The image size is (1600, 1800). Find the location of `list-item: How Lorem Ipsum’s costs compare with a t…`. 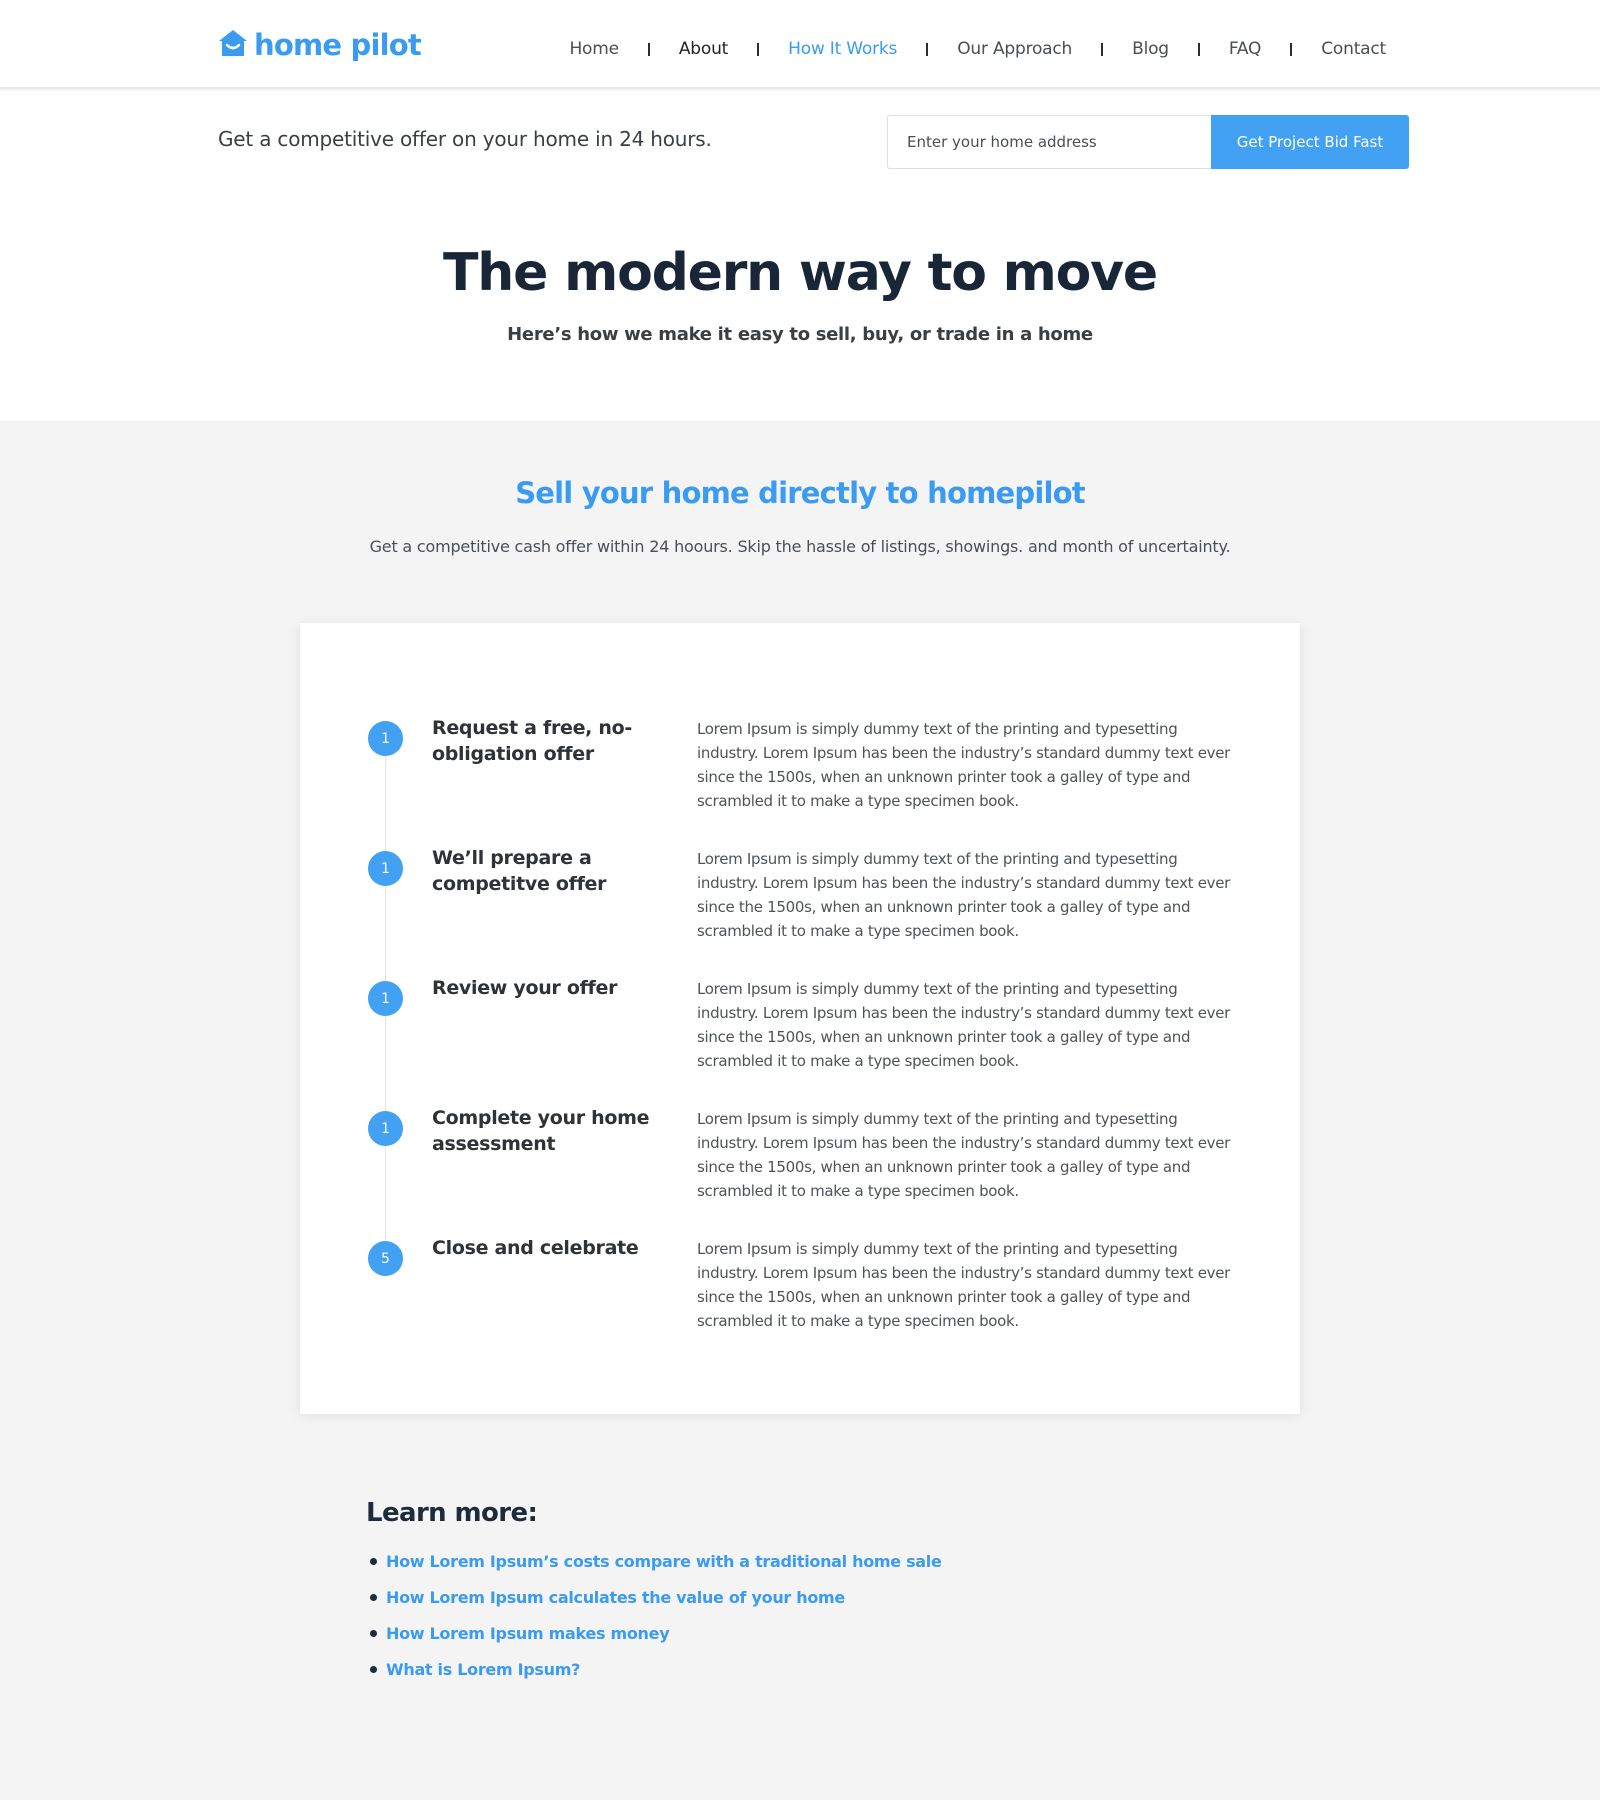

list-item: How Lorem Ipsum’s costs compare with a t… is located at coordinates (654, 1561).